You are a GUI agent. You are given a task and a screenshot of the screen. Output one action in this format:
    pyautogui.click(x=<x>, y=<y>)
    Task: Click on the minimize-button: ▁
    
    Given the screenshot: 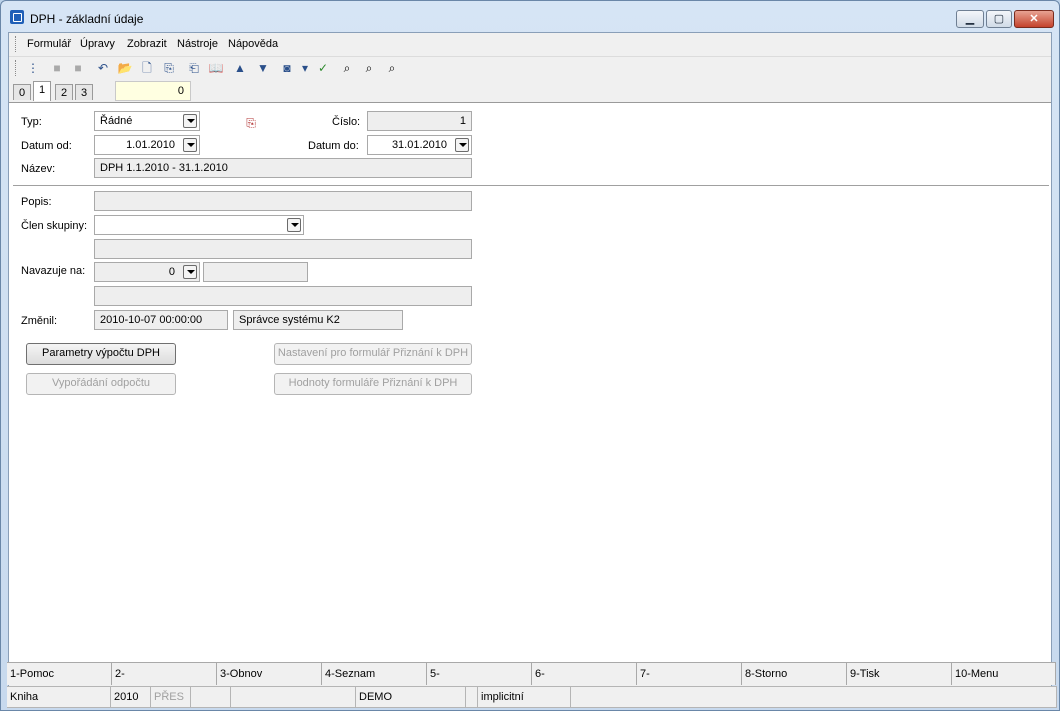 What is the action you would take?
    pyautogui.click(x=970, y=19)
    